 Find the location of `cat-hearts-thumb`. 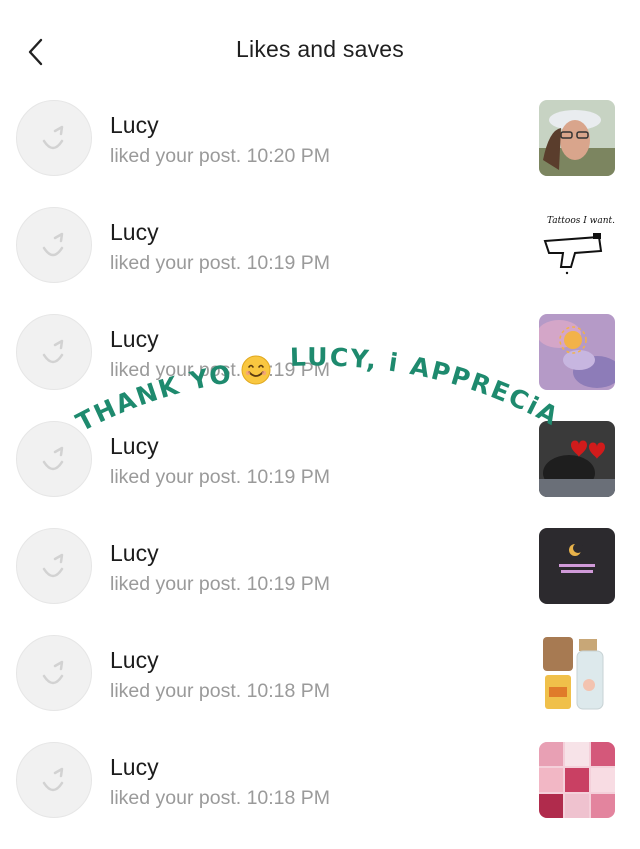

cat-hearts-thumb is located at coordinates (577, 459).